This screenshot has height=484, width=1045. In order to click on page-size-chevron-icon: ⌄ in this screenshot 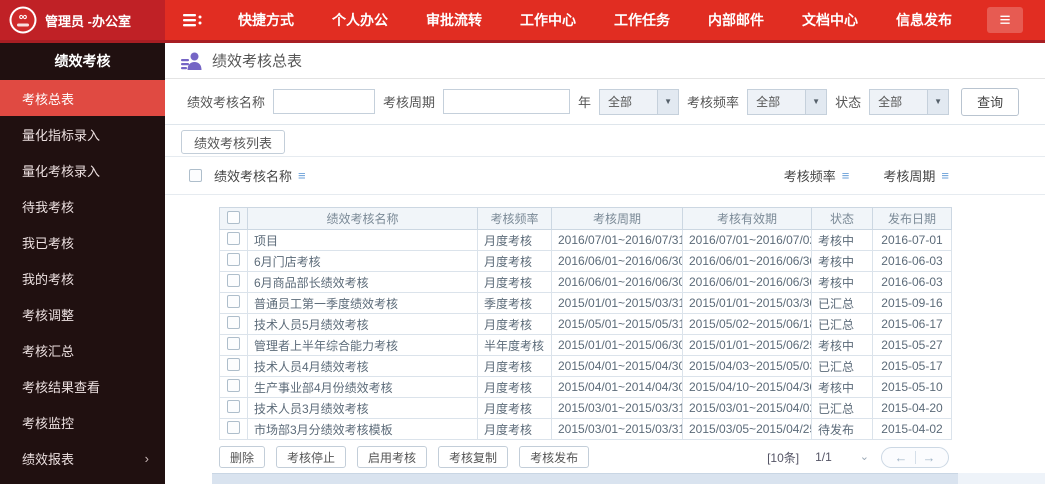, I will do `click(864, 457)`.